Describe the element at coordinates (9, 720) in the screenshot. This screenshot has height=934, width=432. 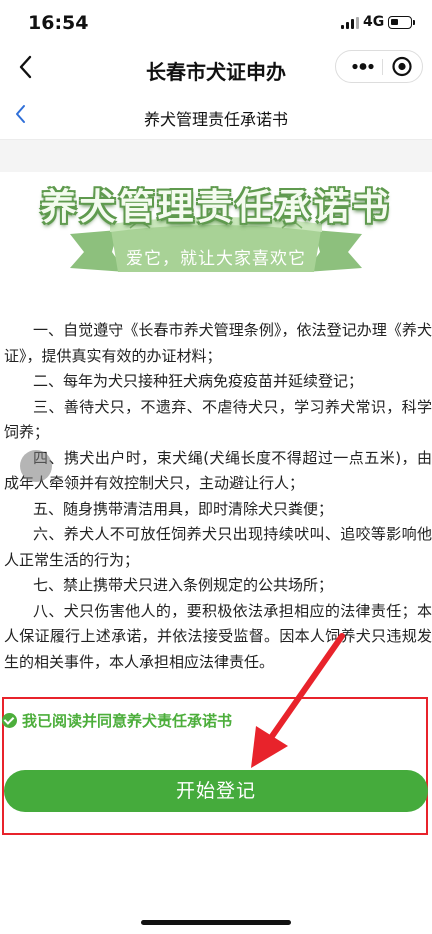
I see `check-circle-icon` at that location.